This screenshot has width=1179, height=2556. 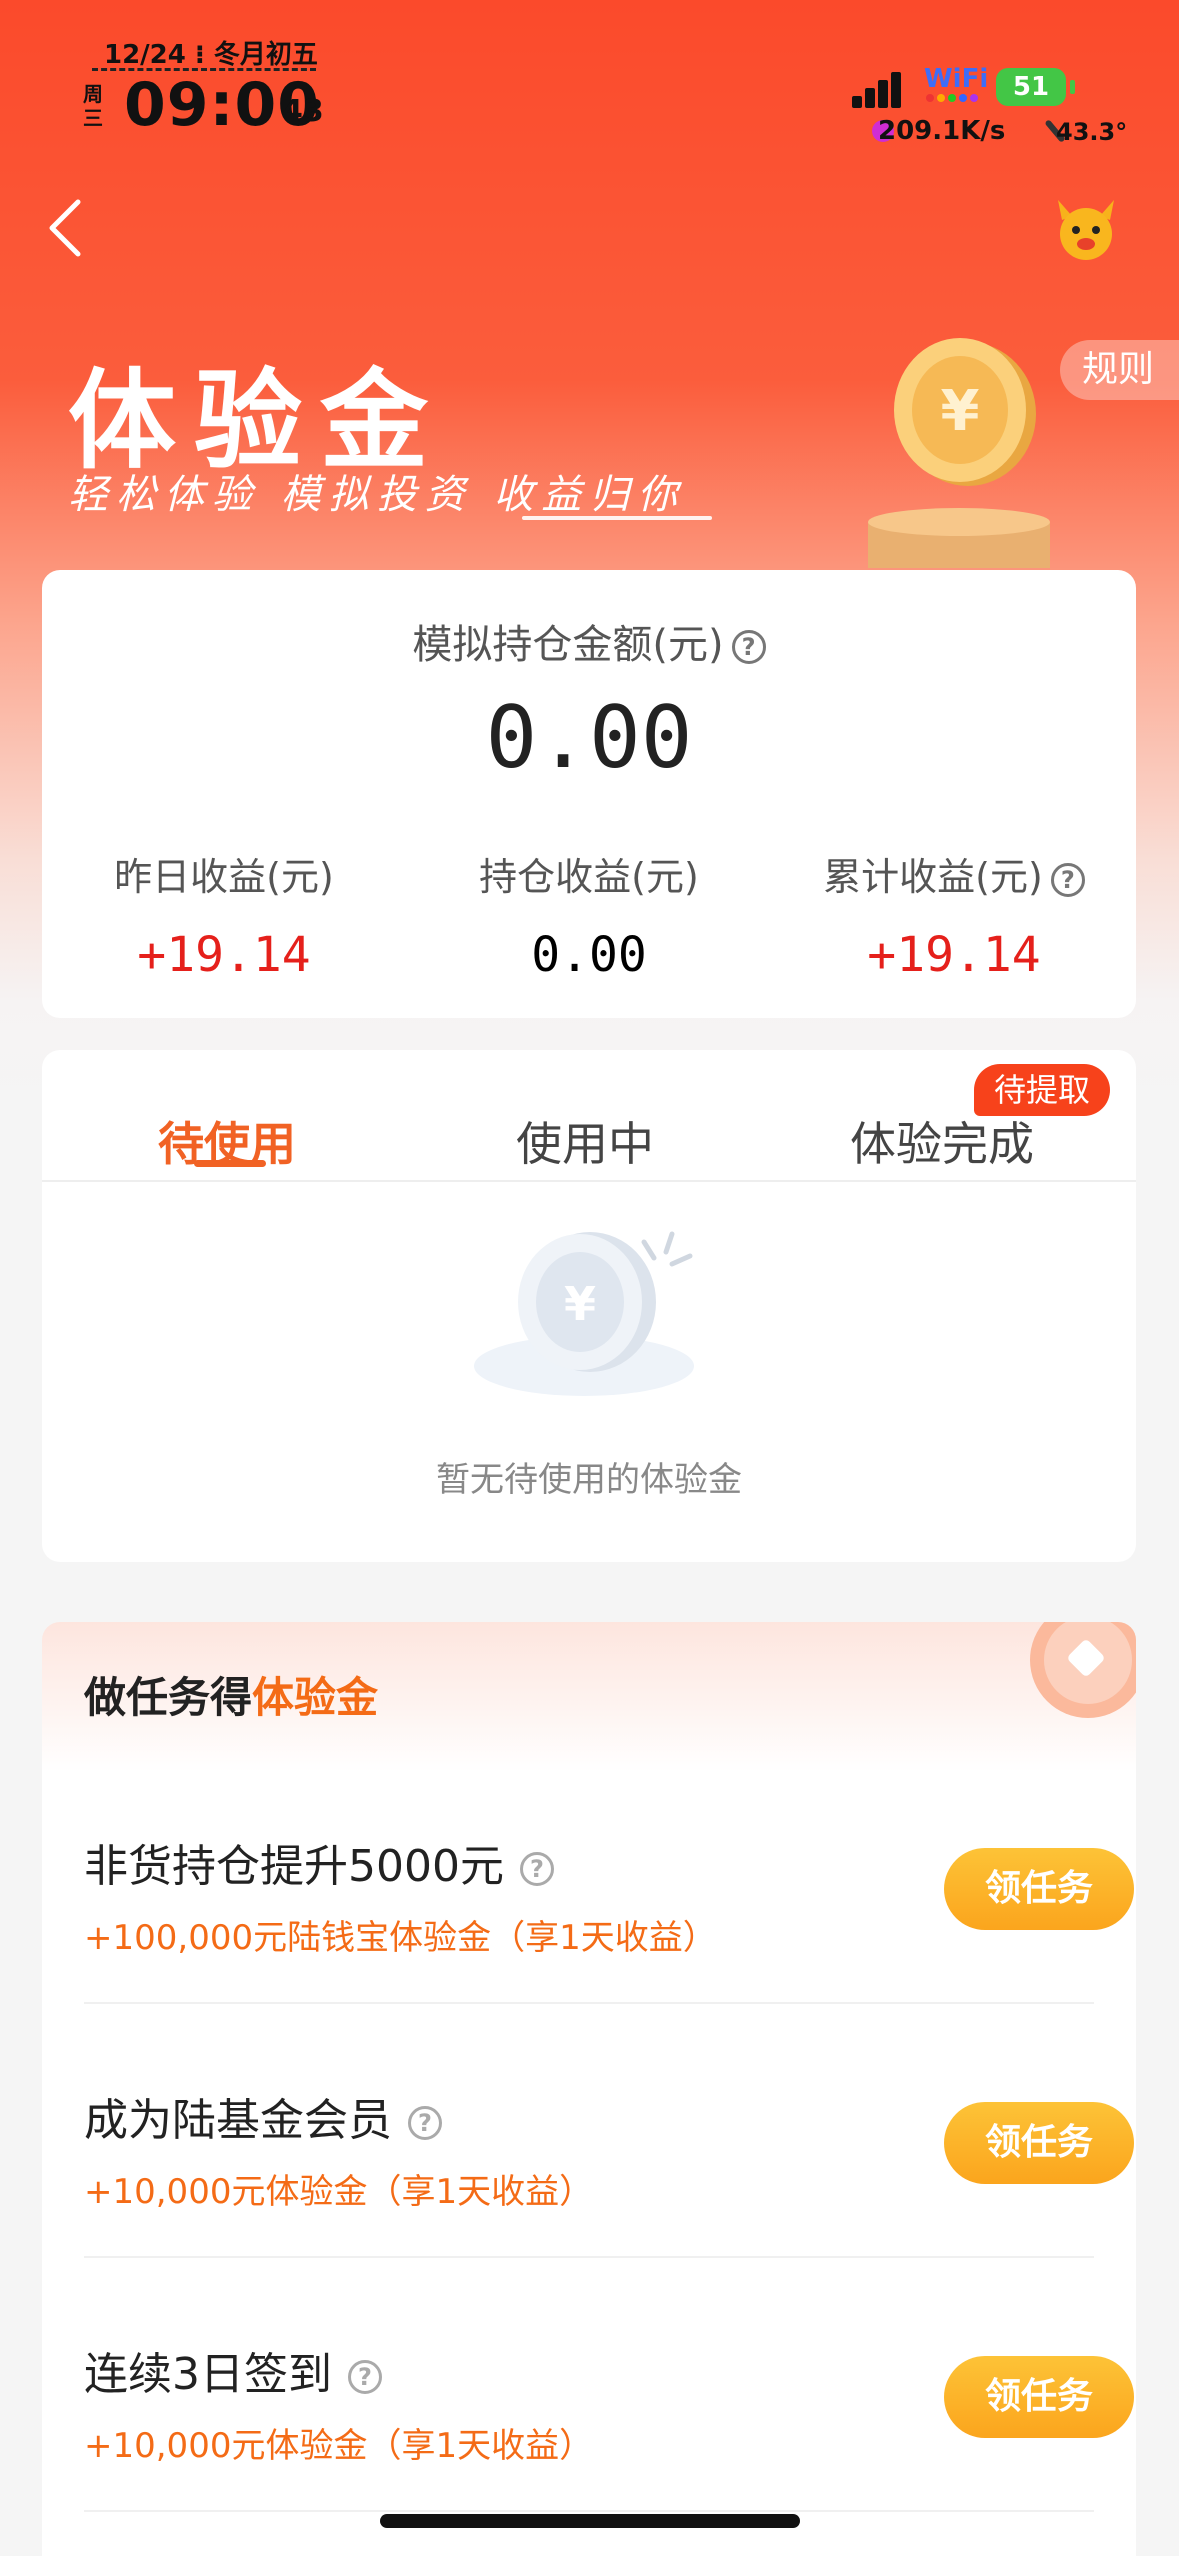 What do you see at coordinates (224, 914) in the screenshot?
I see `yesterday-profit: 昨日收益(元) +19.14` at bounding box center [224, 914].